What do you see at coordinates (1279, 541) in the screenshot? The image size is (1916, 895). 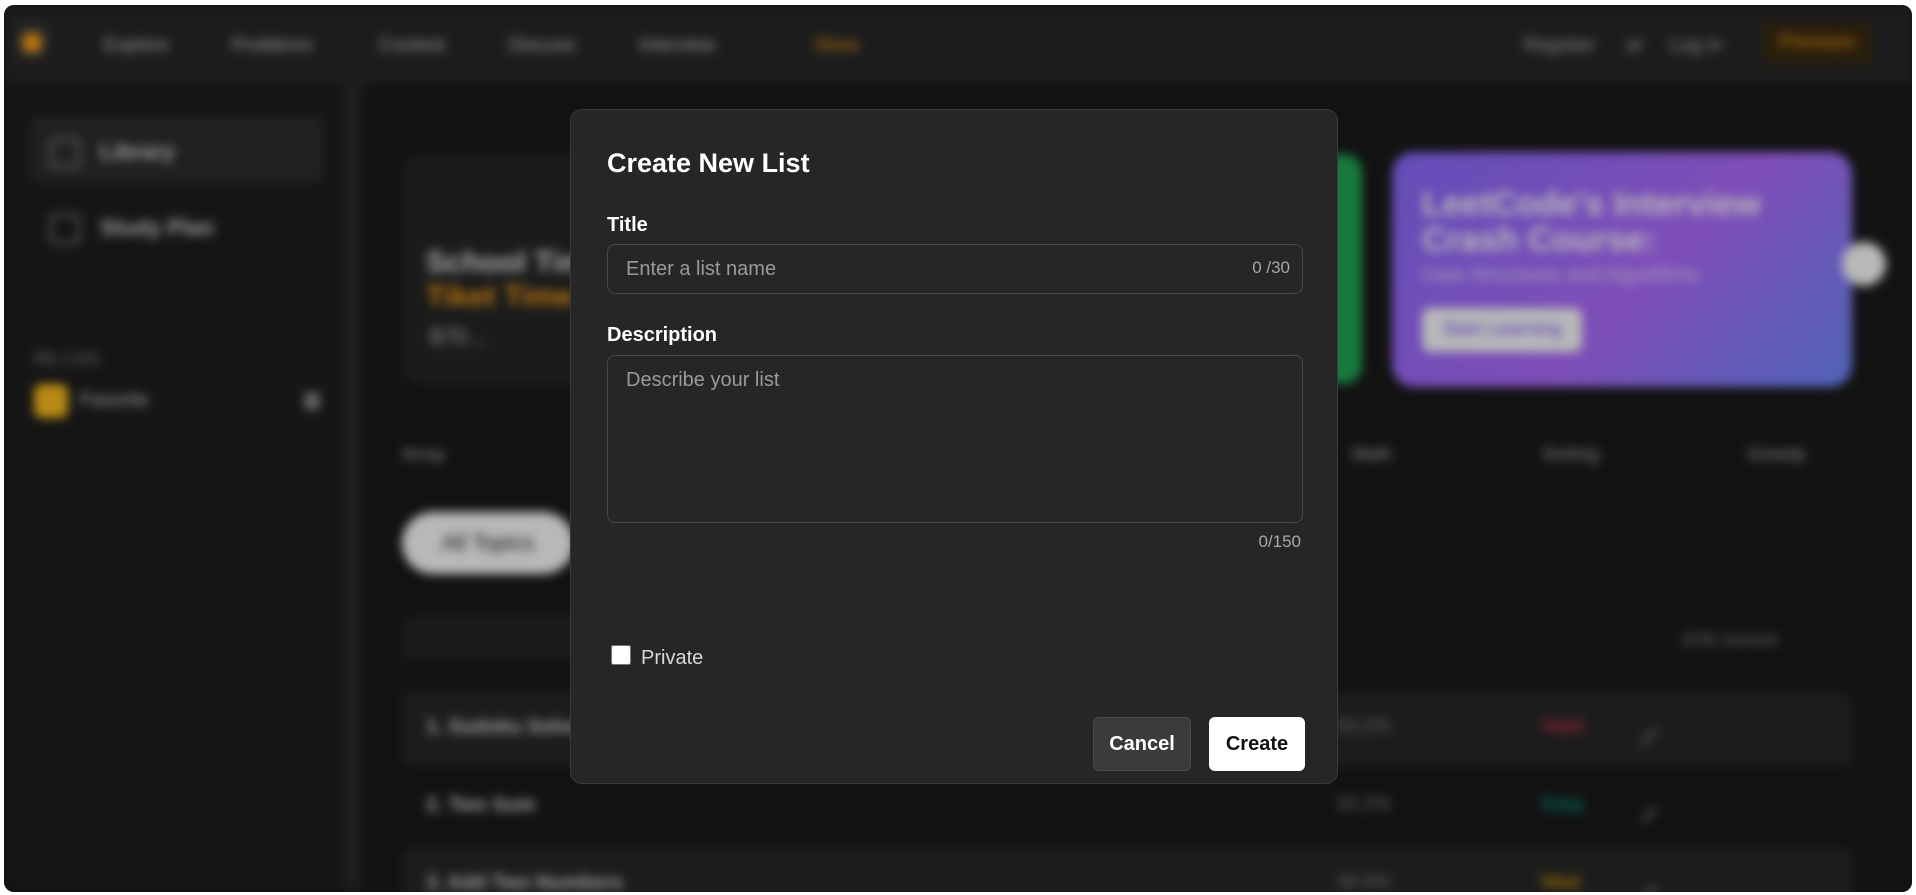 I see `description-char-counter: 0/150` at bounding box center [1279, 541].